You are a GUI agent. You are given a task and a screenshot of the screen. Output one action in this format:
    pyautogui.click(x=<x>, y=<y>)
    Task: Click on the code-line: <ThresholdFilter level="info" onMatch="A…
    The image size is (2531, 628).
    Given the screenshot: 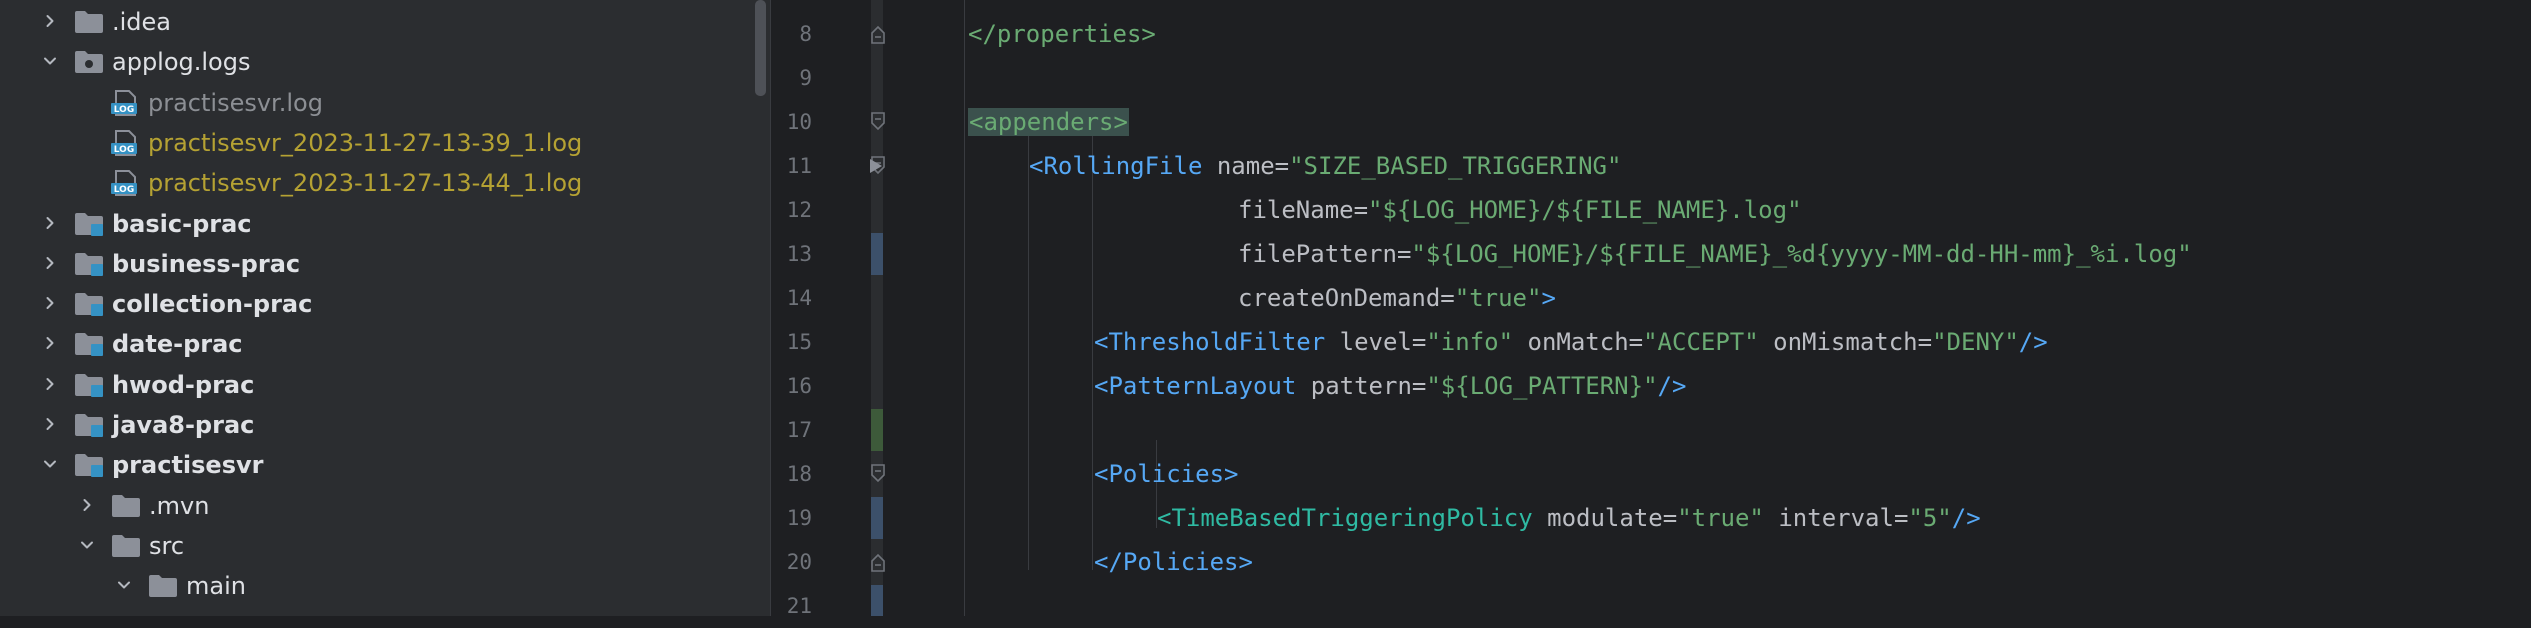 What is the action you would take?
    pyautogui.click(x=1571, y=342)
    